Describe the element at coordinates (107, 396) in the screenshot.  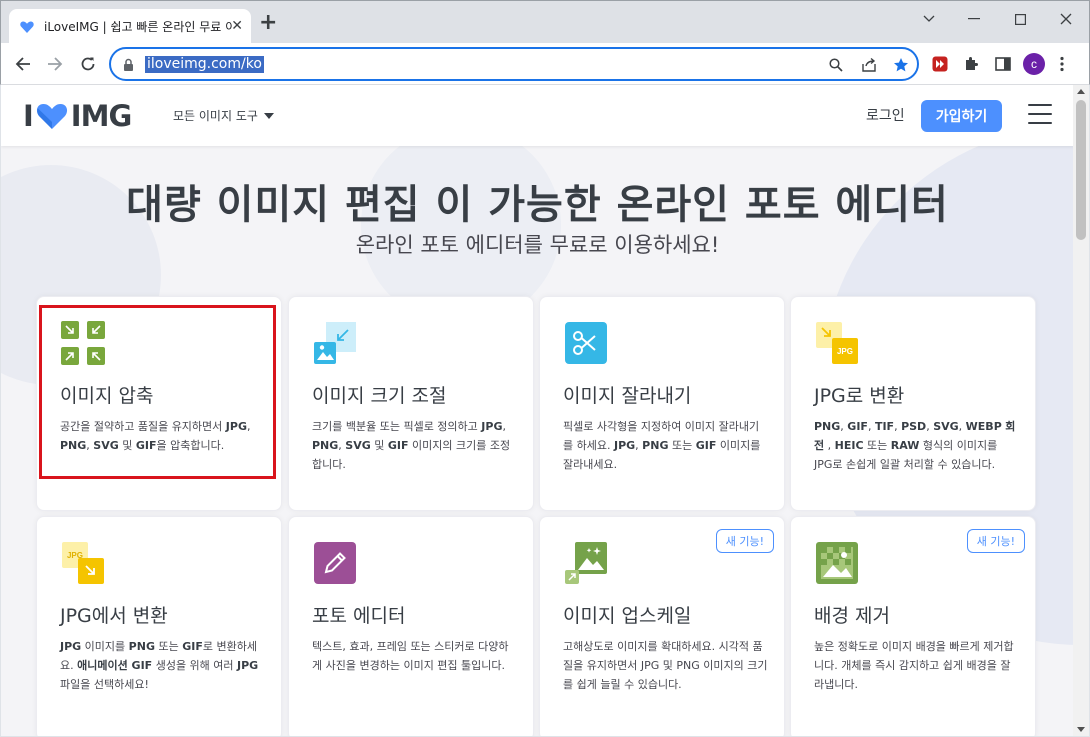
I see `card-title: 이미지 압축` at that location.